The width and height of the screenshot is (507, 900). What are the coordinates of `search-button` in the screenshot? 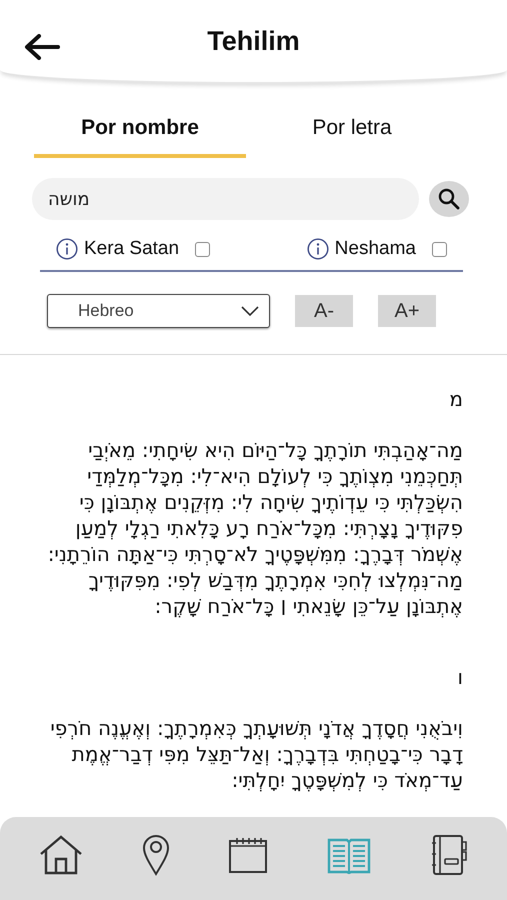 It's located at (449, 199).